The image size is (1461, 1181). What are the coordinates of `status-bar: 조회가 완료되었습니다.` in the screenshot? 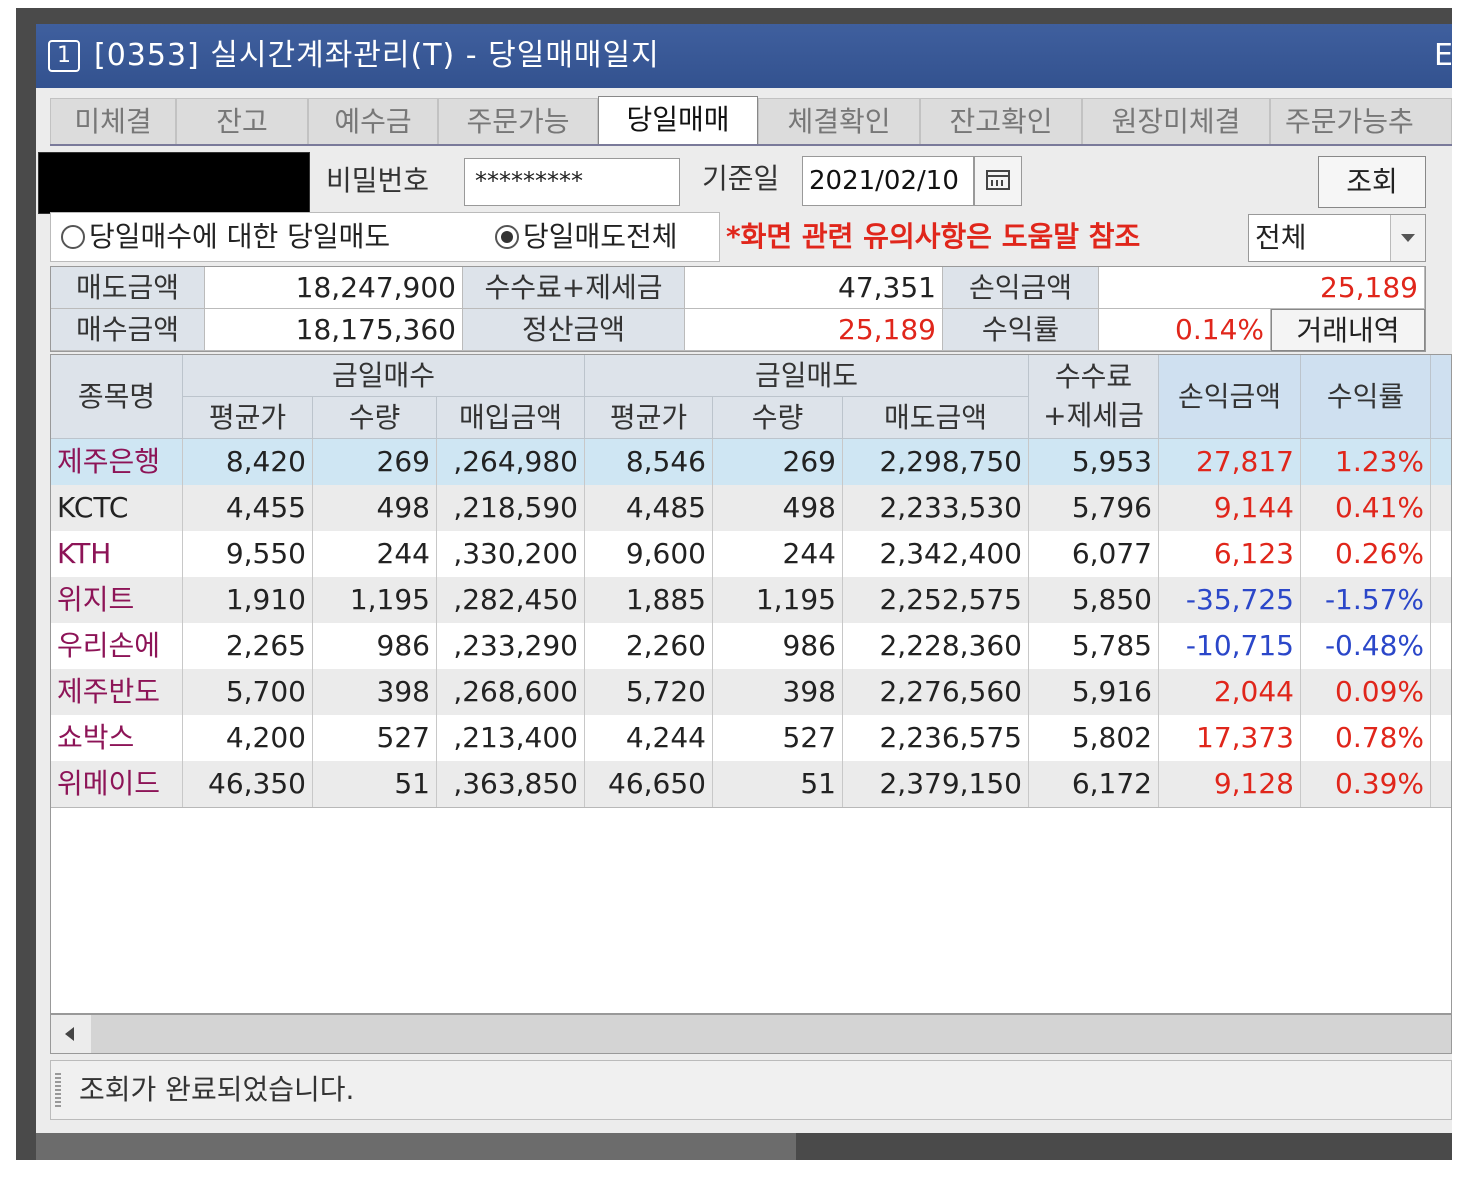 It's located at (751, 1090).